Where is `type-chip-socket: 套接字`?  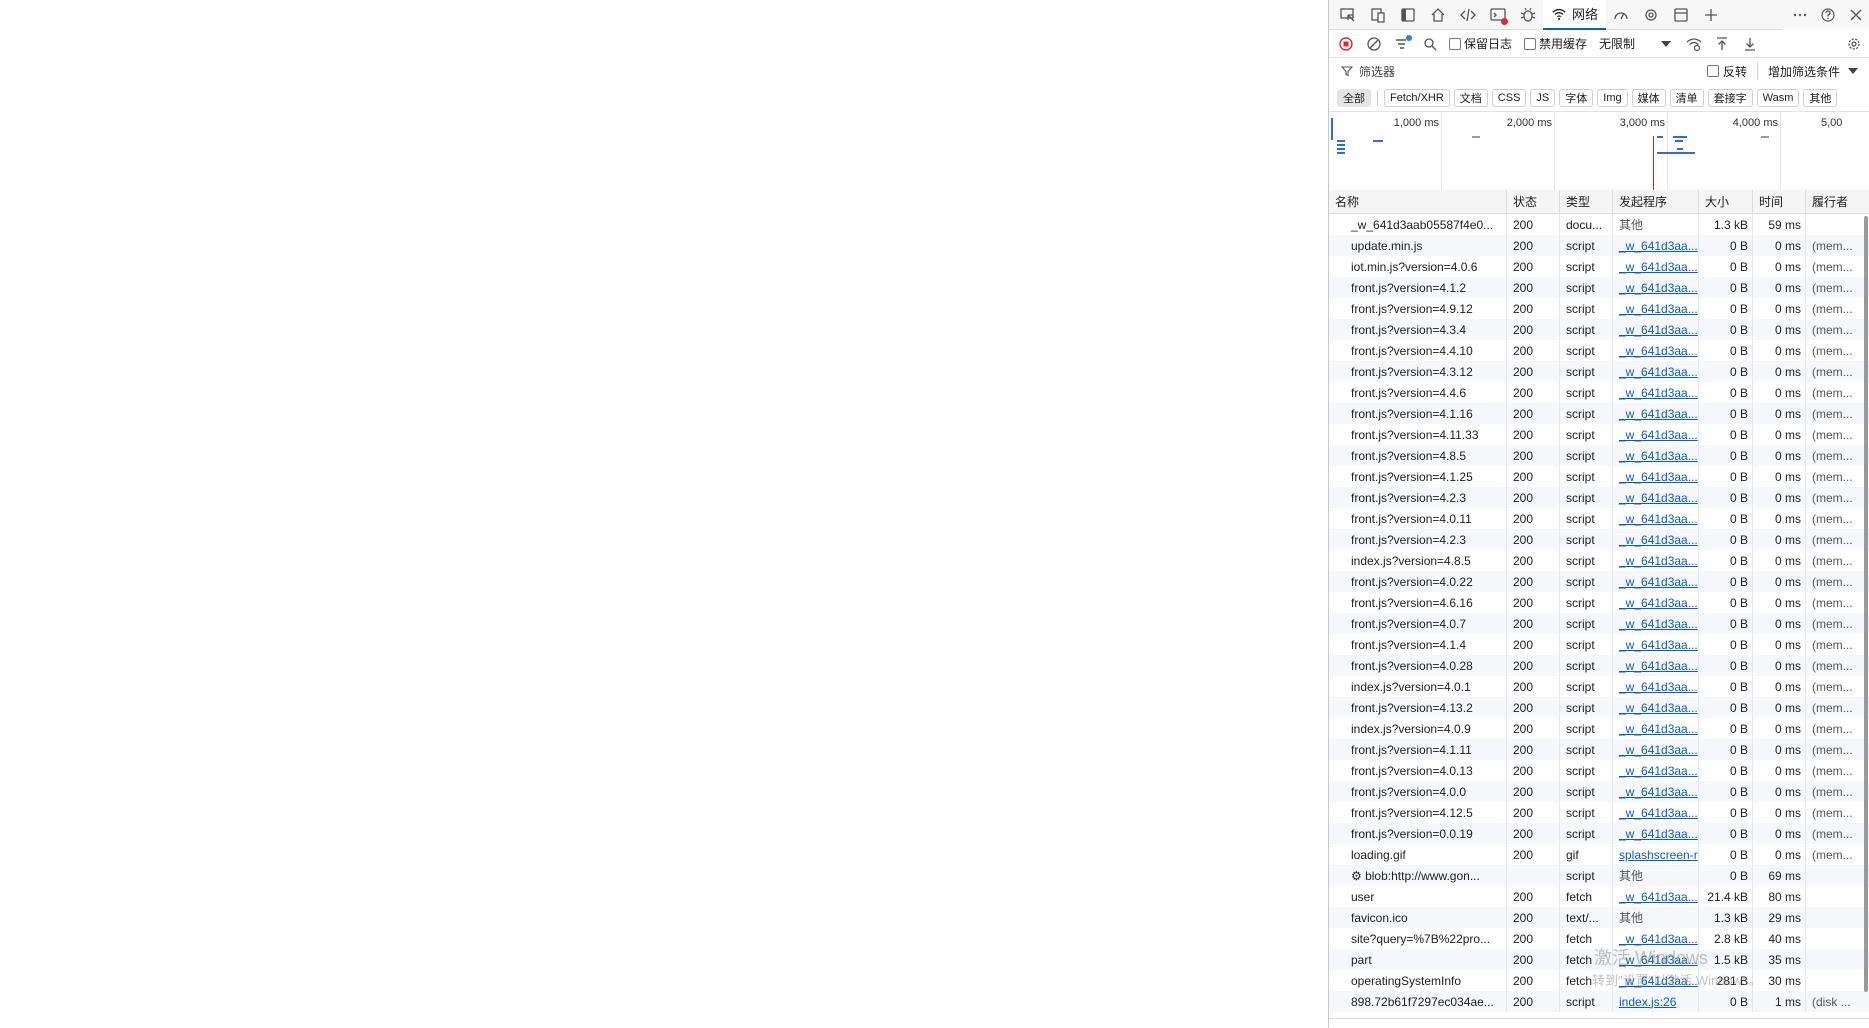 type-chip-socket: 套接字 is located at coordinates (1730, 97).